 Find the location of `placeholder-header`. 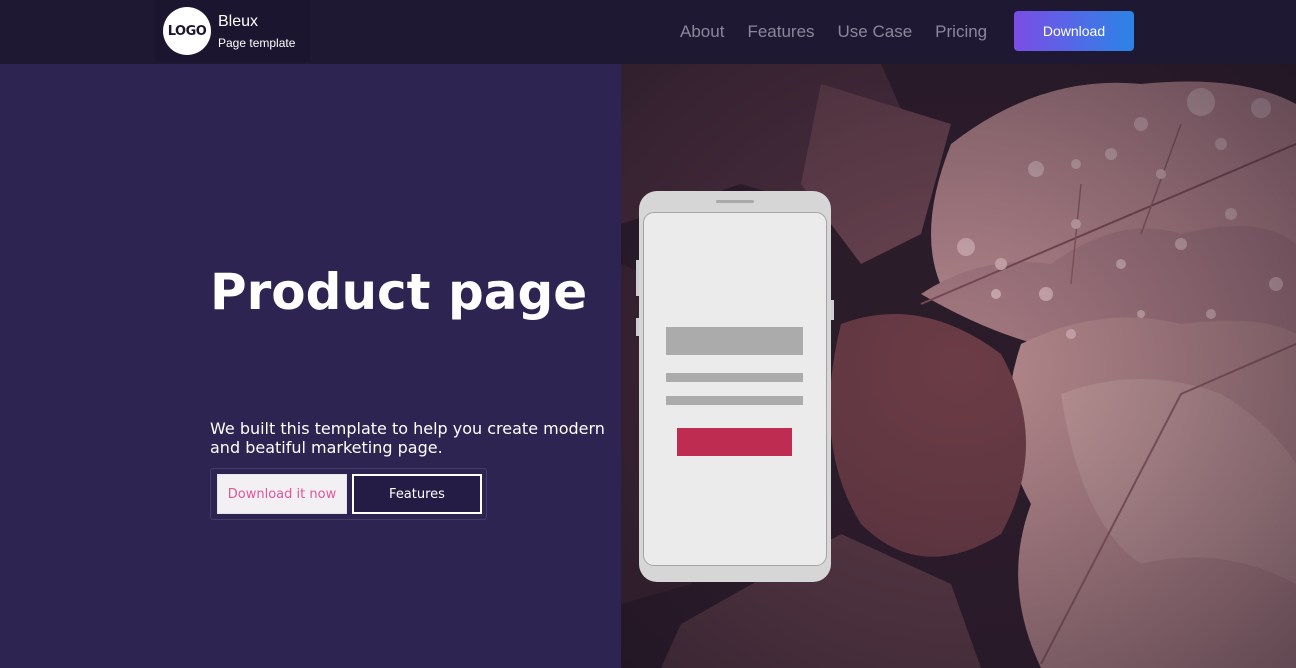

placeholder-header is located at coordinates (734, 341).